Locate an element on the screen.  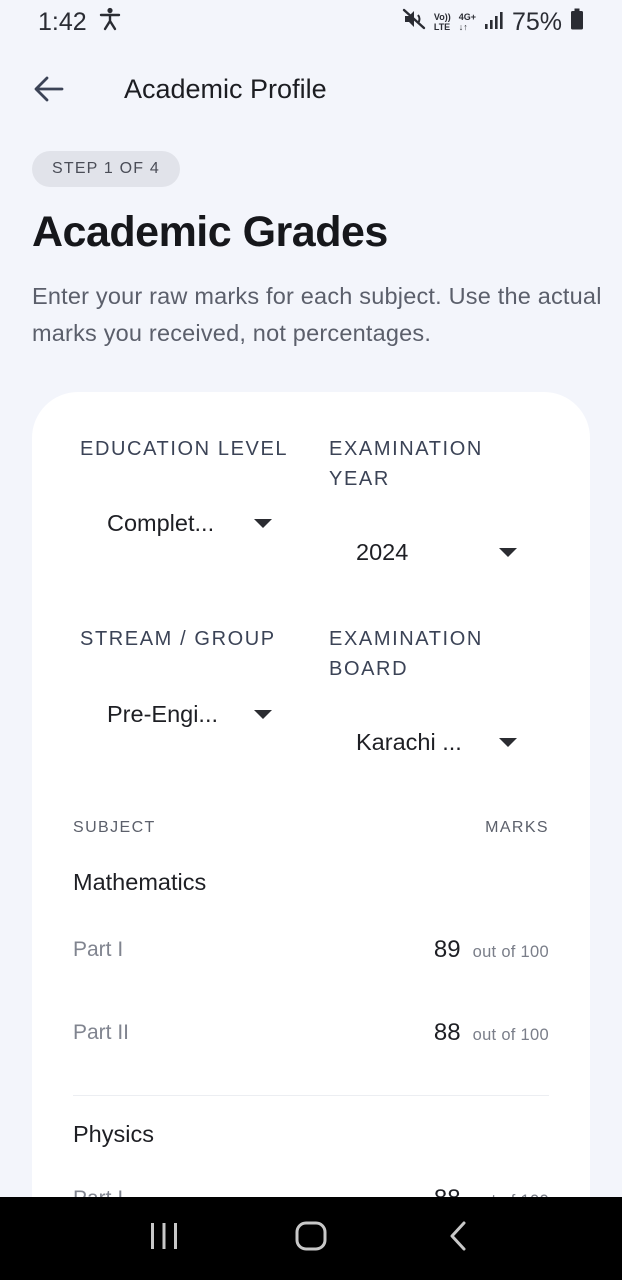
page-title: Academic Grades is located at coordinates (210, 232).